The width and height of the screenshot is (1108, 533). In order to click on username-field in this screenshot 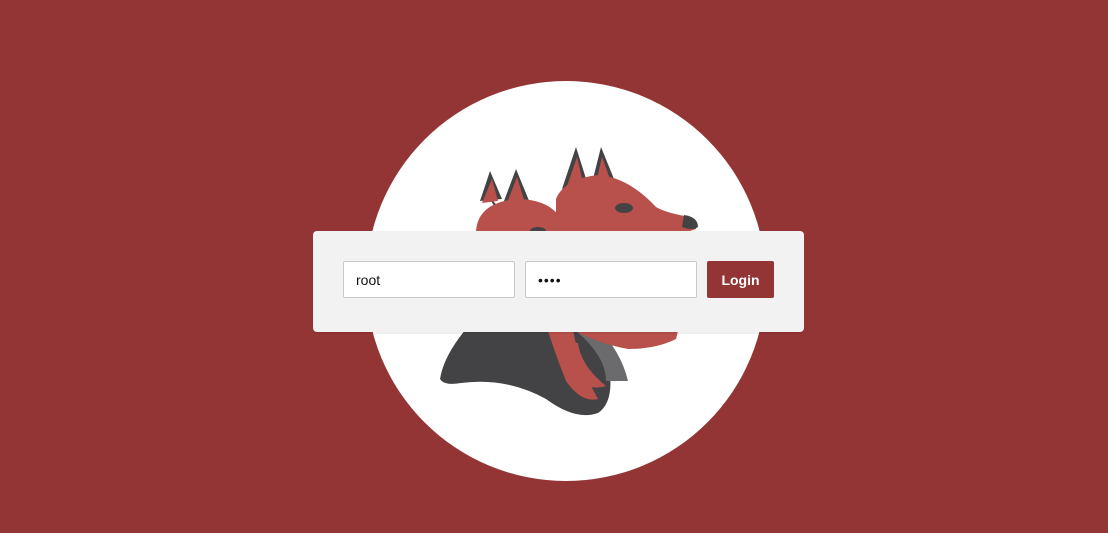, I will do `click(429, 279)`.